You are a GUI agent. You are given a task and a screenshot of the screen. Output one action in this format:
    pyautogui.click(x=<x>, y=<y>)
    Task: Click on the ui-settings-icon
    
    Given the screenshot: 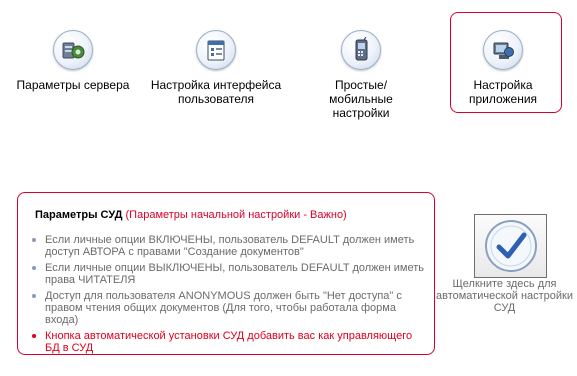 What is the action you would take?
    pyautogui.click(x=216, y=50)
    